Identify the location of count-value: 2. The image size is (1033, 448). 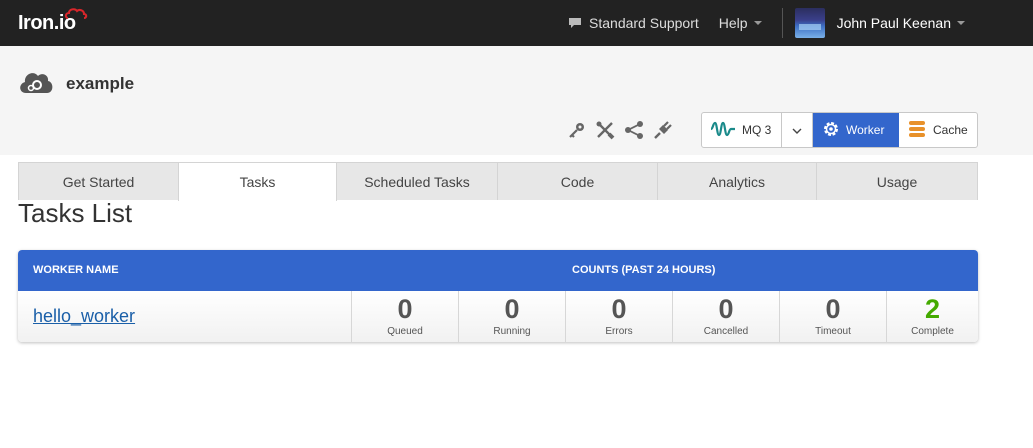
(932, 309).